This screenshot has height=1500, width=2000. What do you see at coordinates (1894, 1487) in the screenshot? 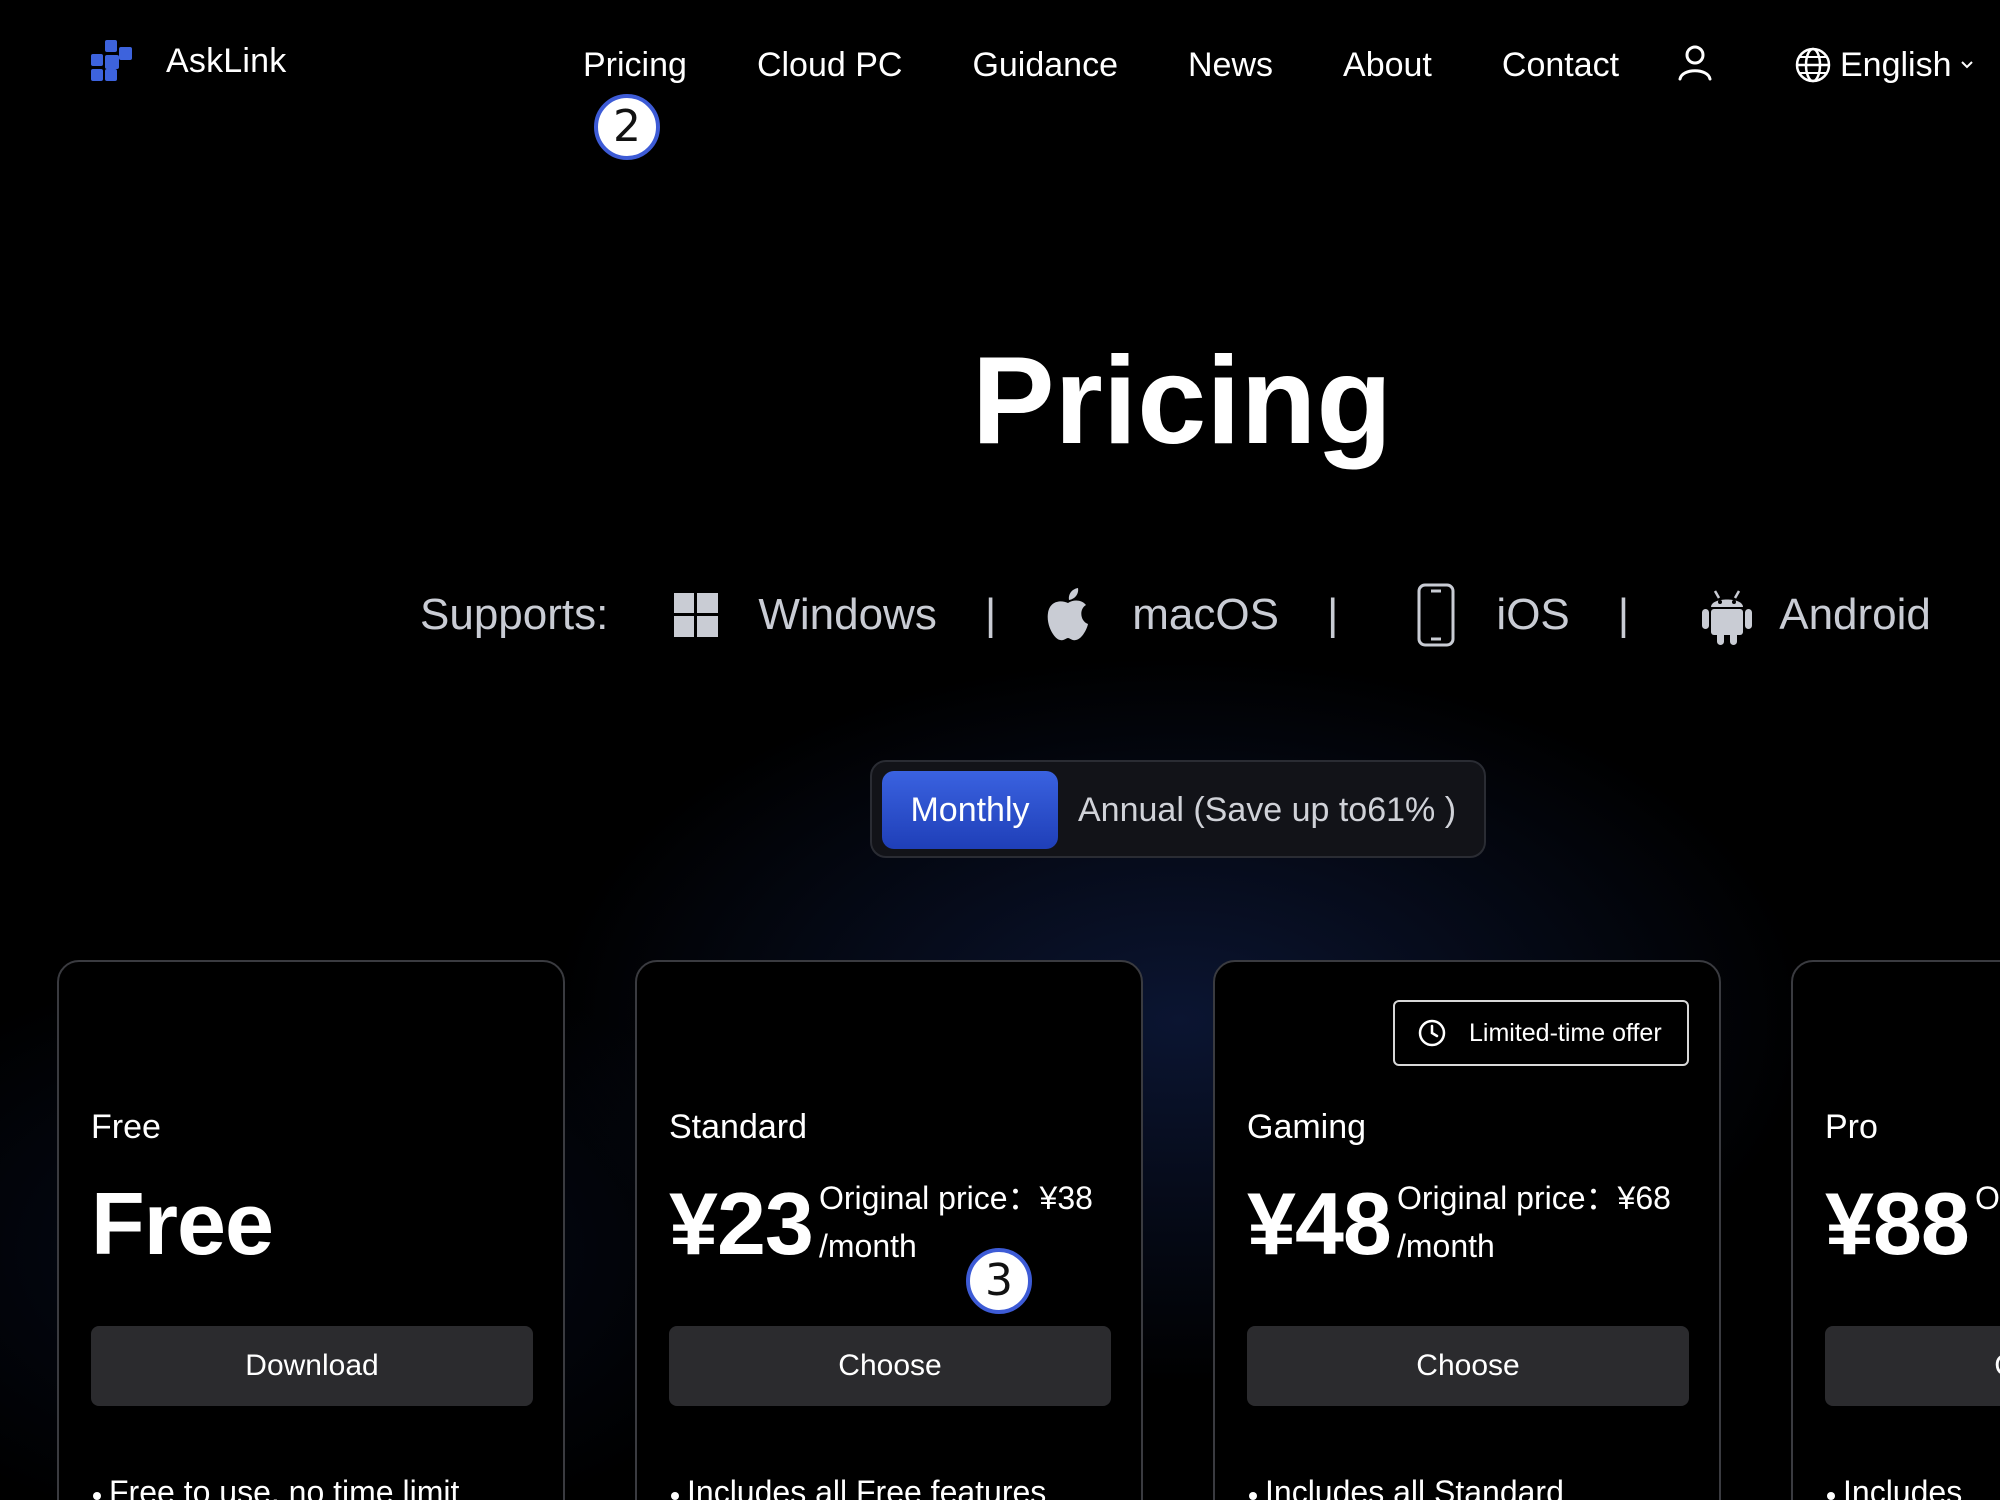
I see `plan-feature: Includes` at bounding box center [1894, 1487].